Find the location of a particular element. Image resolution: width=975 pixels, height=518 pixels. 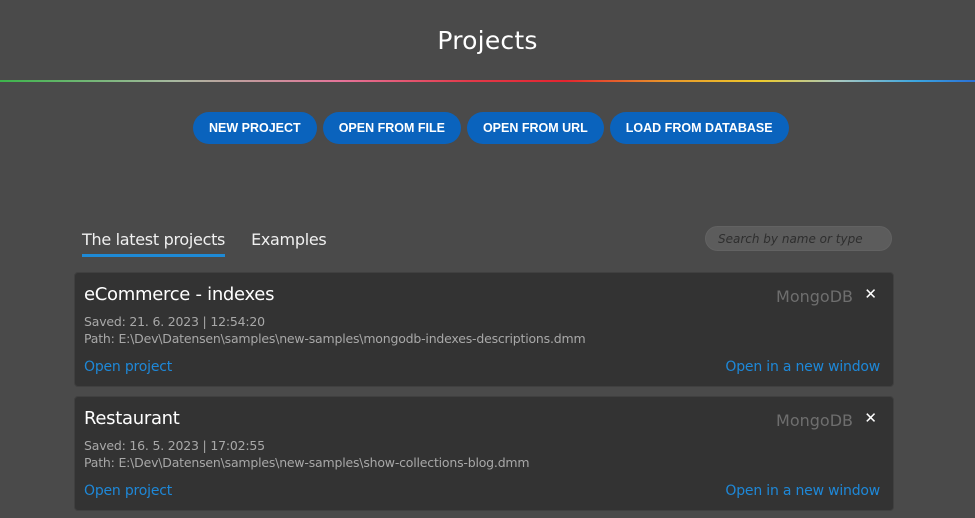

load-from-database-button: LOAD FROM DATABASE is located at coordinates (699, 128).